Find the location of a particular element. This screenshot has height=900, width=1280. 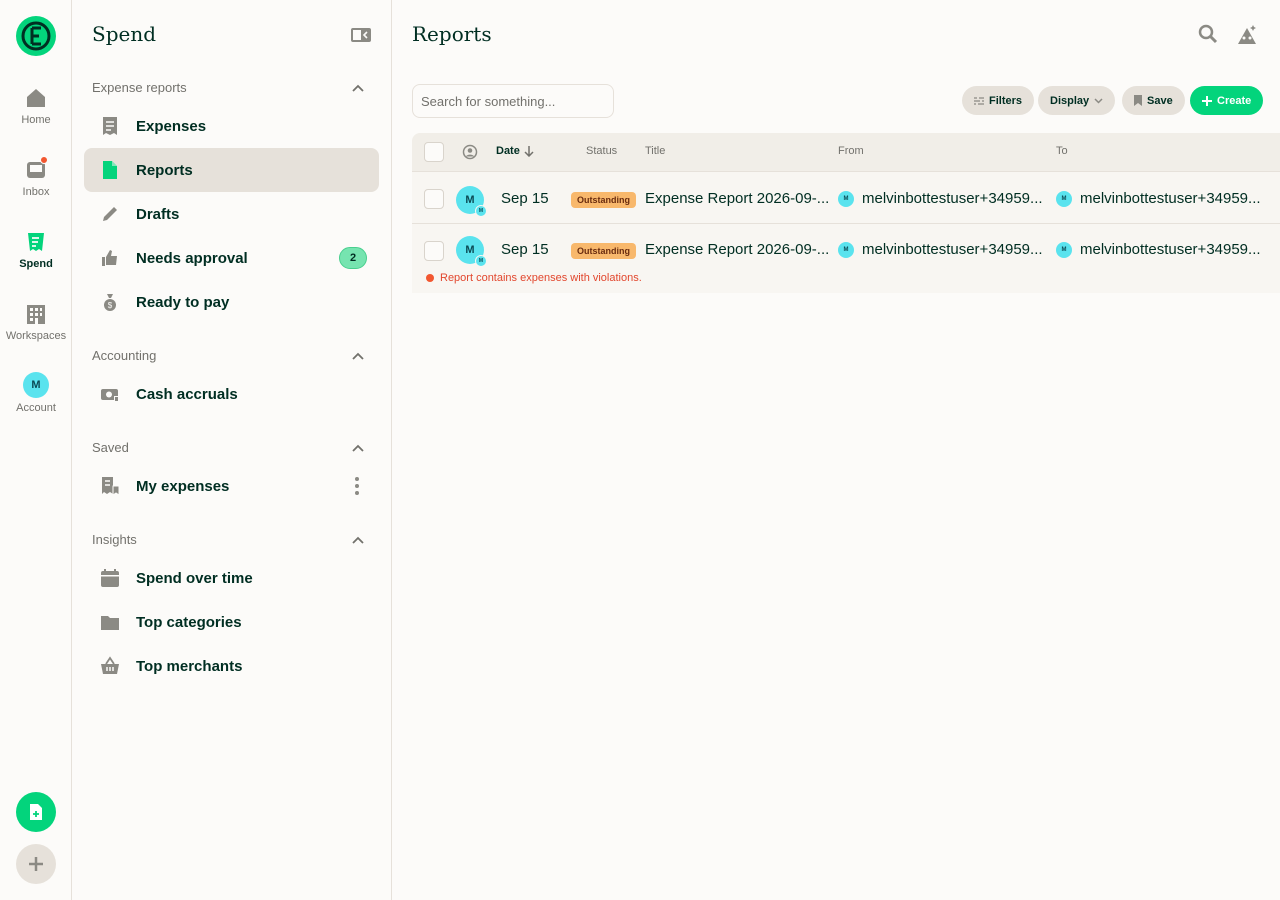

add-button is located at coordinates (36, 864).